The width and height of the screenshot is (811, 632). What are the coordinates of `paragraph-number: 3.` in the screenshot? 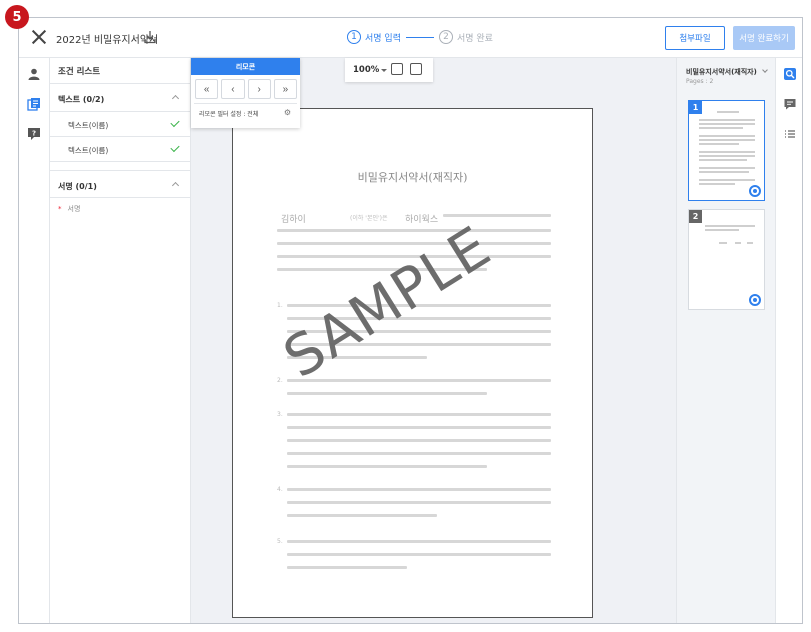 It's located at (280, 414).